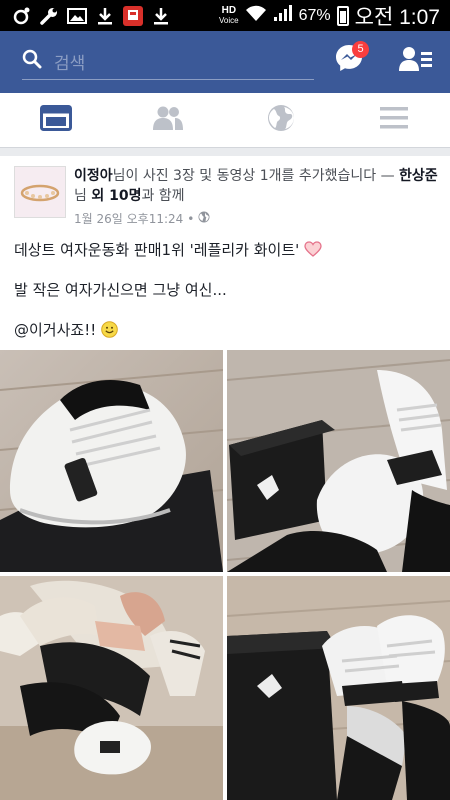 The width and height of the screenshot is (450, 800). What do you see at coordinates (416, 59) in the screenshot?
I see `friend-requests-button` at bounding box center [416, 59].